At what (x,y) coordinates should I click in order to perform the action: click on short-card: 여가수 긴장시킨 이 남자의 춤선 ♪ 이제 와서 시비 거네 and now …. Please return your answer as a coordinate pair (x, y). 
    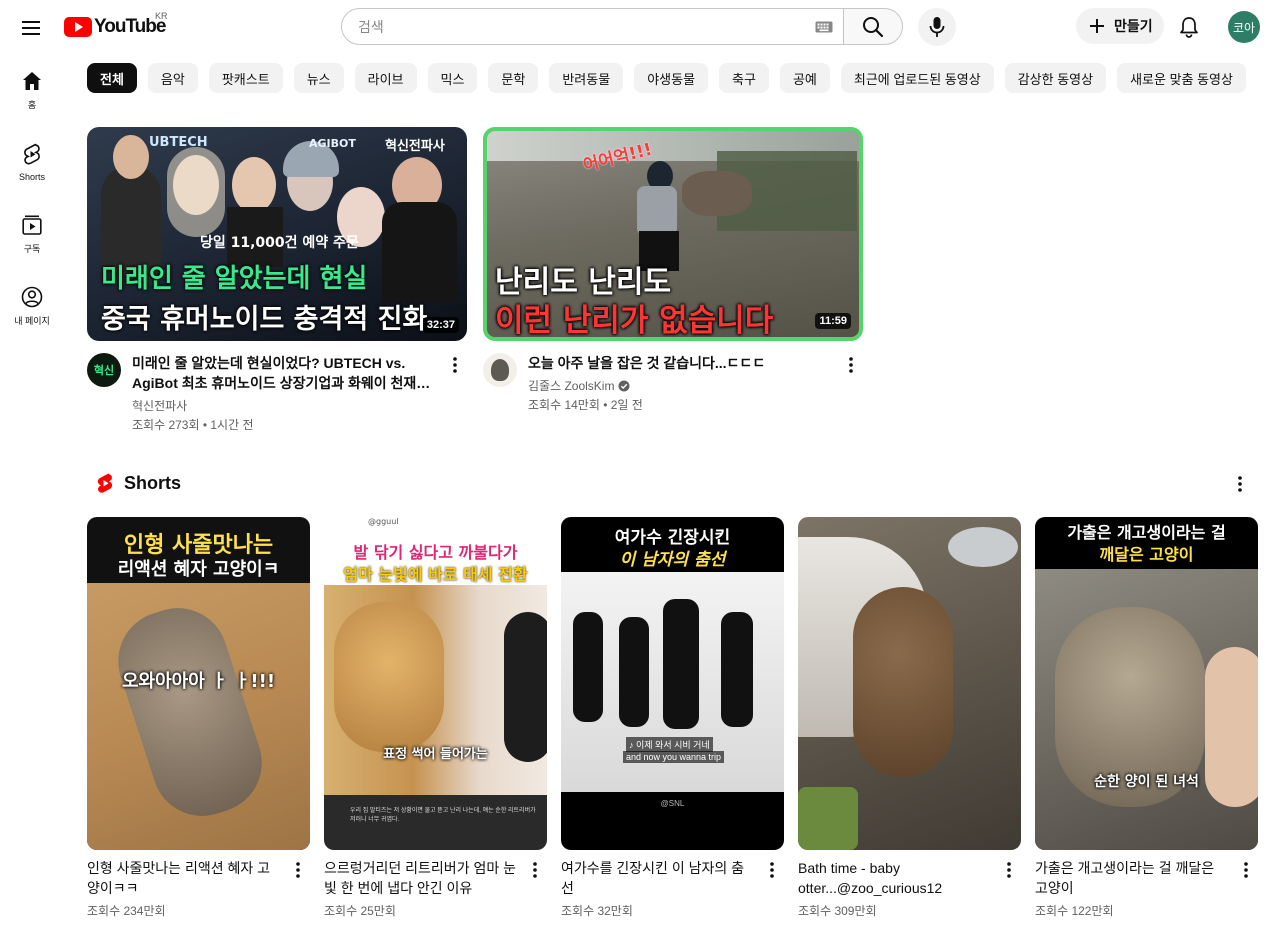
    Looking at the image, I should click on (672, 718).